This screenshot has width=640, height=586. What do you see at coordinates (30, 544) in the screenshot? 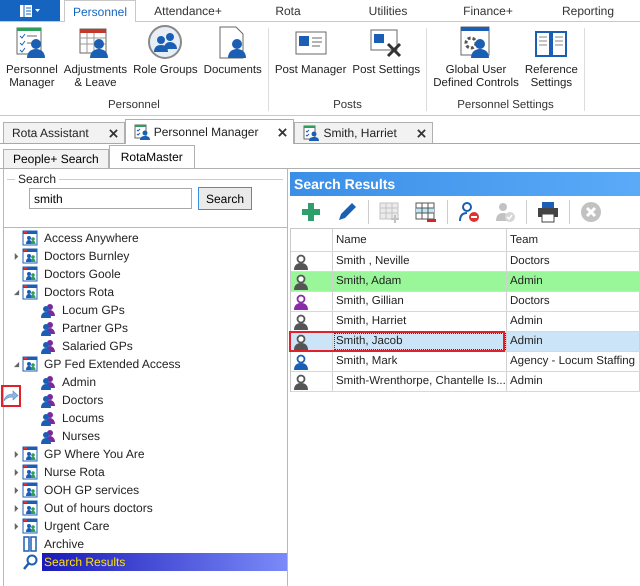
I see `binders-icon` at bounding box center [30, 544].